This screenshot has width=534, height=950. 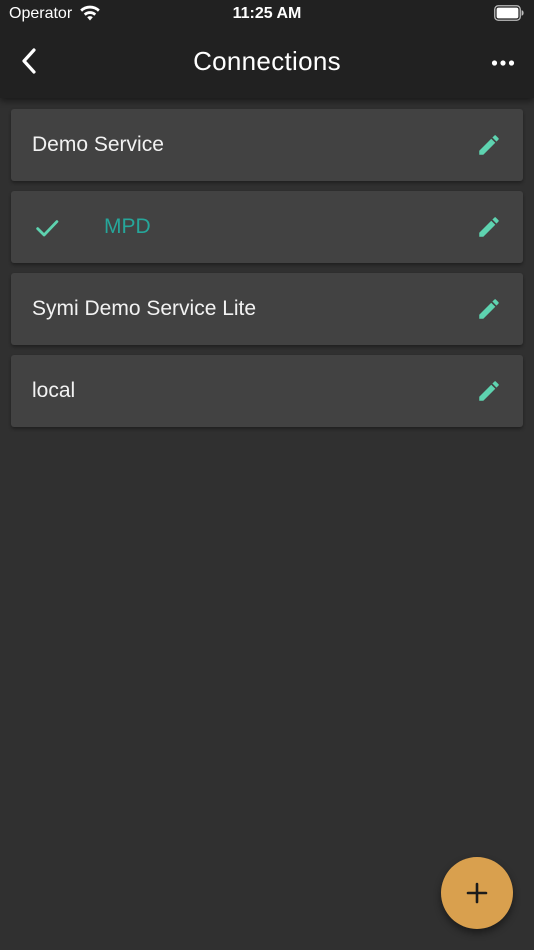 I want to click on status-bar: Operator 11:25 AM, so click(x=267, y=14).